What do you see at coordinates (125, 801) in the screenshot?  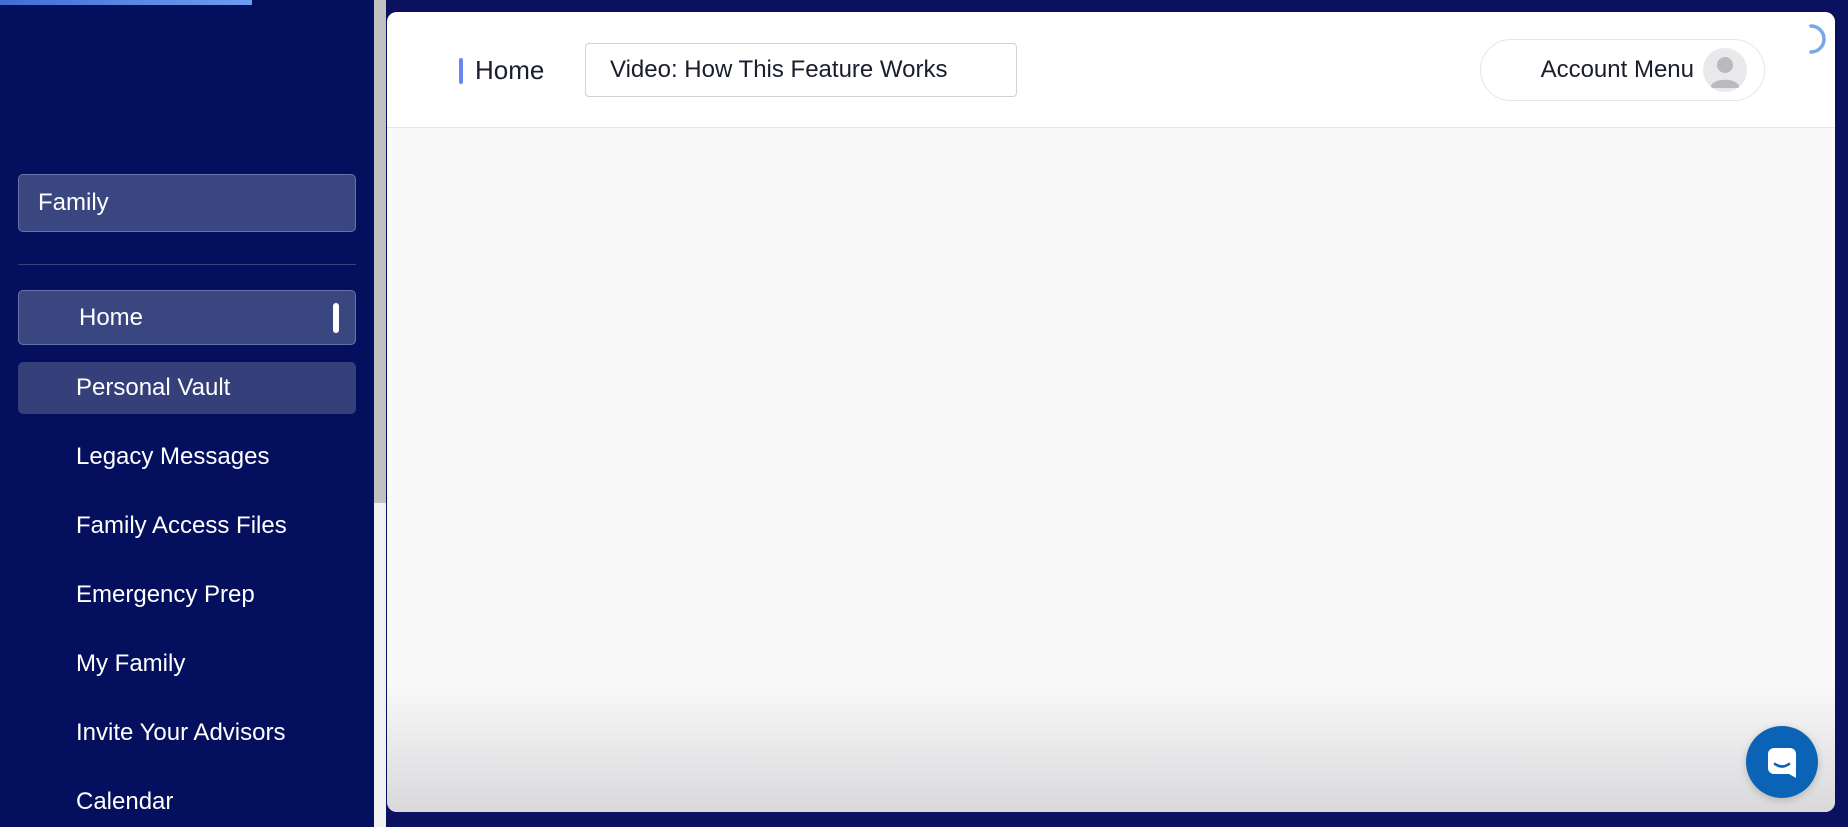 I see `sidebar-item-label: Calendar` at bounding box center [125, 801].